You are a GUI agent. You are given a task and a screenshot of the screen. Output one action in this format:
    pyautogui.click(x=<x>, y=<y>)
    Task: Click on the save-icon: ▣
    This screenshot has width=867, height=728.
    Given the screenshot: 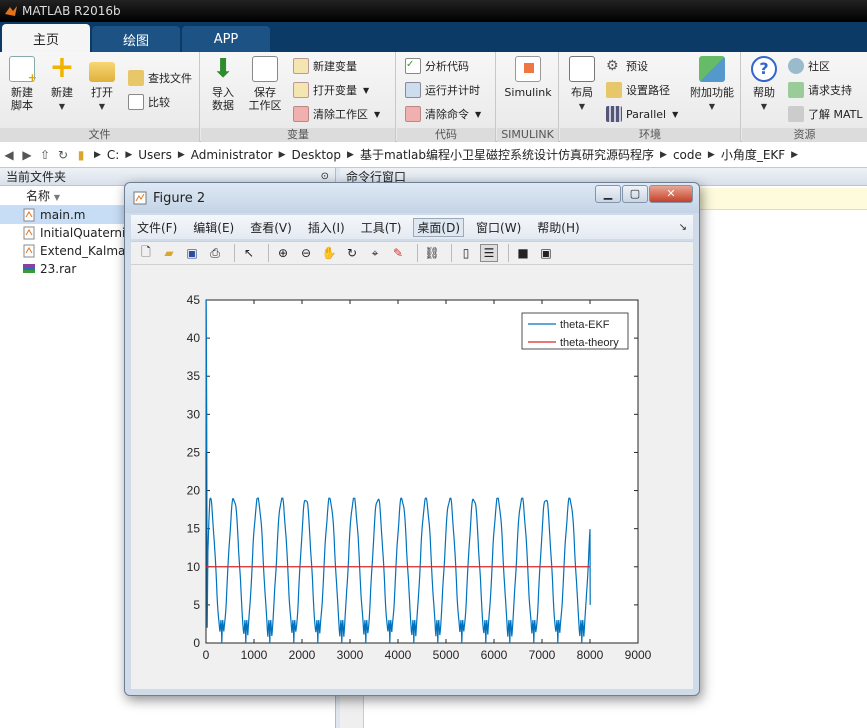 What is the action you would take?
    pyautogui.click(x=192, y=253)
    